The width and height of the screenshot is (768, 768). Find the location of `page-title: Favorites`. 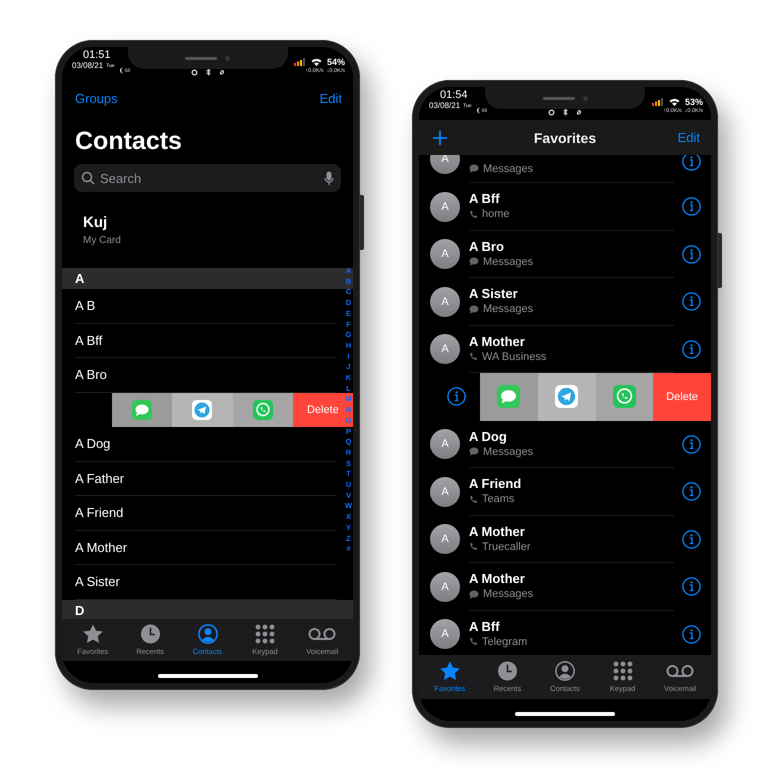

page-title: Favorites is located at coordinates (565, 138).